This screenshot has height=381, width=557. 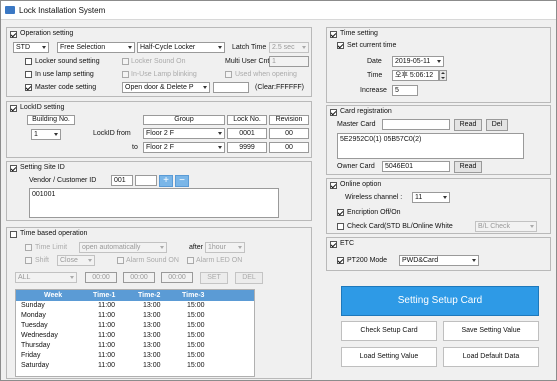 What do you see at coordinates (46, 134) in the screenshot?
I see `building-dropdown: 1` at bounding box center [46, 134].